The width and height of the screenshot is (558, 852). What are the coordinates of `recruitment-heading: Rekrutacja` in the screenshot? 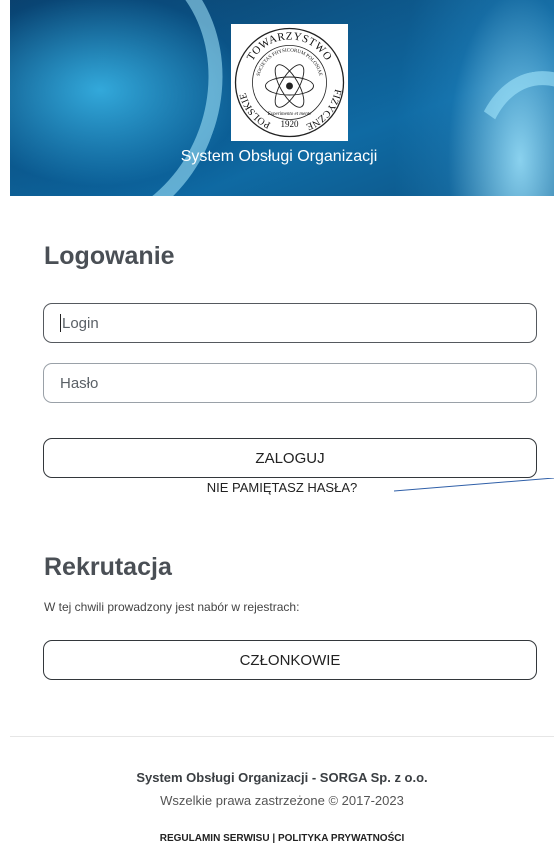 It's located at (108, 567).